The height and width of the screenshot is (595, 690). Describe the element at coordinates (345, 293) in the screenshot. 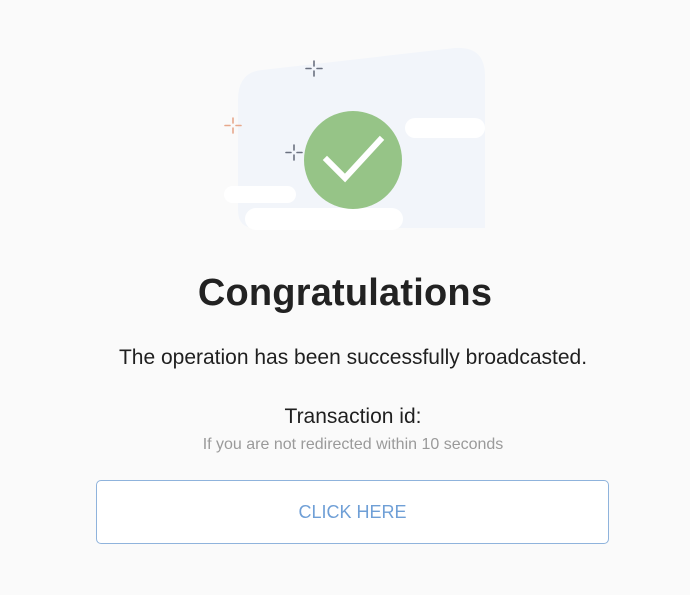

I see `page-title: Congratulations` at that location.